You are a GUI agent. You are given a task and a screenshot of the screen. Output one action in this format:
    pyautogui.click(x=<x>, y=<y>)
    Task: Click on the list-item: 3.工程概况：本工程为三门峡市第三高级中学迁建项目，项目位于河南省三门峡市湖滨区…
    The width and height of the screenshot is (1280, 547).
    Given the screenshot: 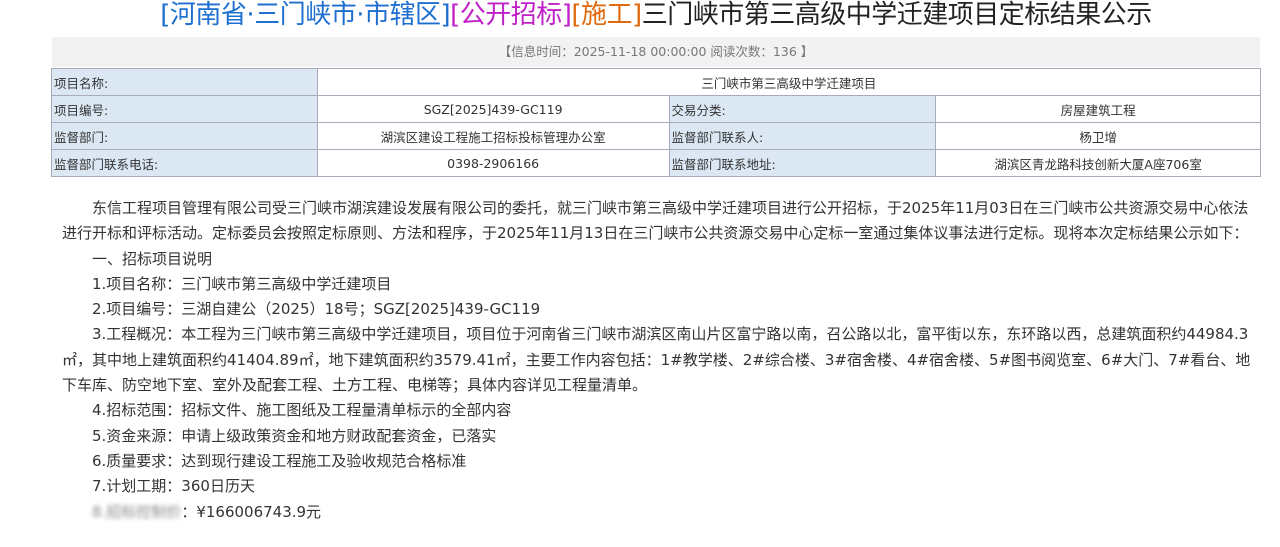 What is the action you would take?
    pyautogui.click(x=656, y=360)
    